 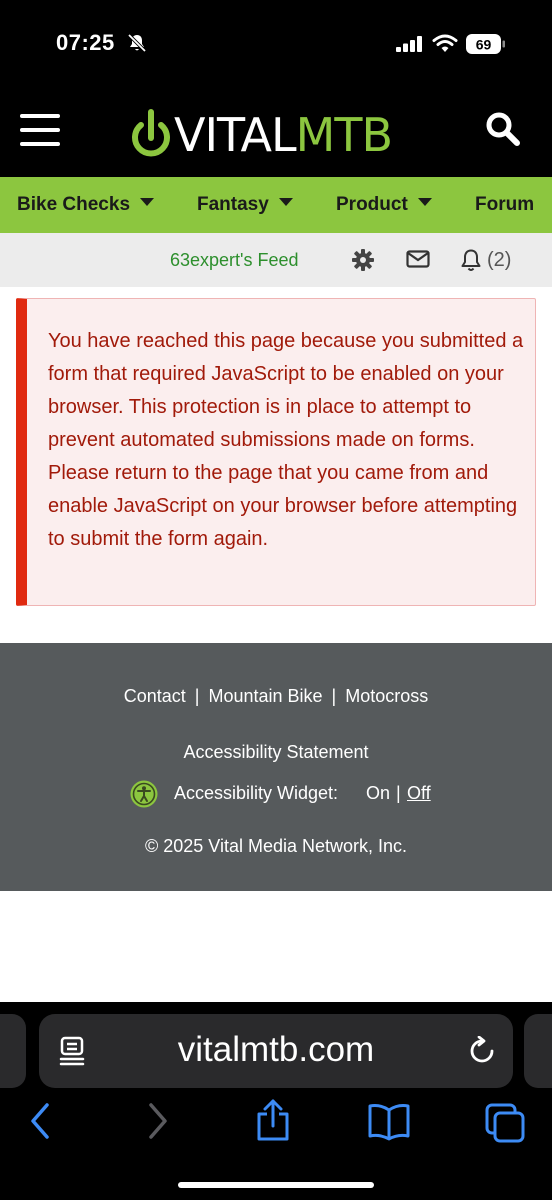 I want to click on nav-item-bike-checks: Bike Checks, so click(x=86, y=205).